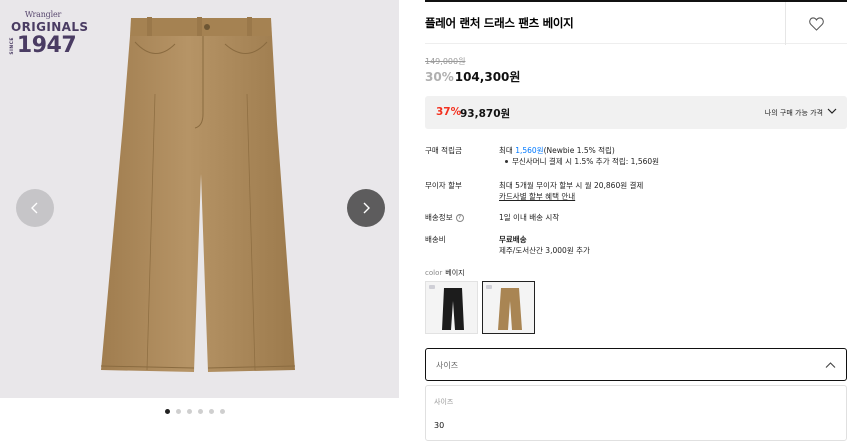 The image size is (849, 445). I want to click on color-option-black, so click(451, 307).